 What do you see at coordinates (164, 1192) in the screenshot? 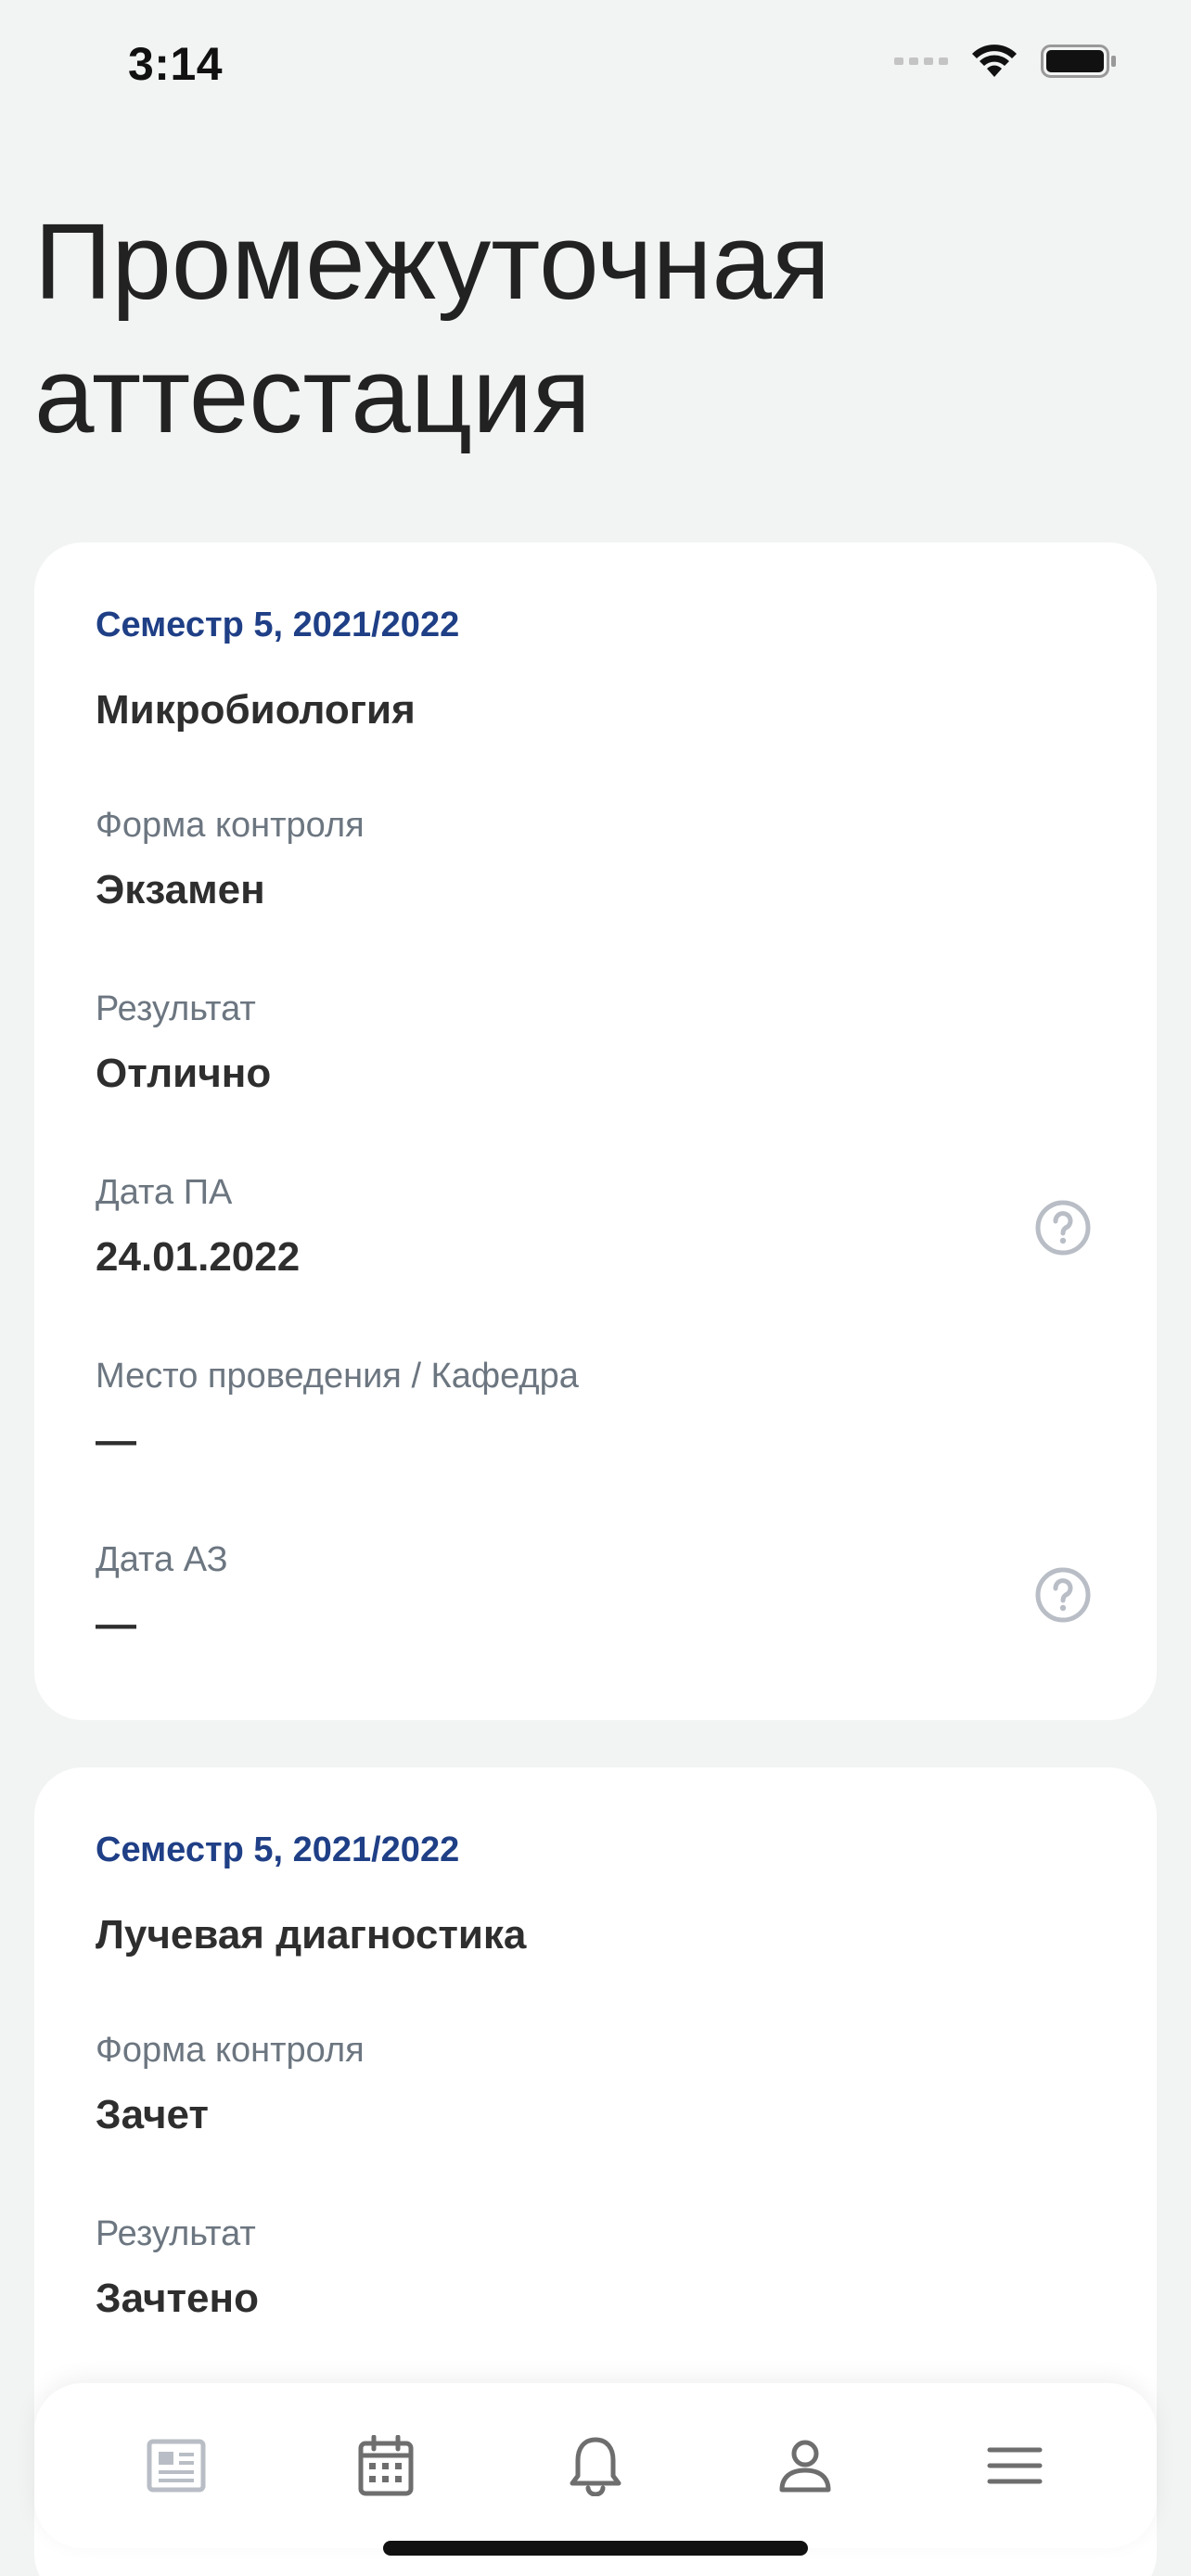
I see `pa-date-label: Дата ПА` at bounding box center [164, 1192].